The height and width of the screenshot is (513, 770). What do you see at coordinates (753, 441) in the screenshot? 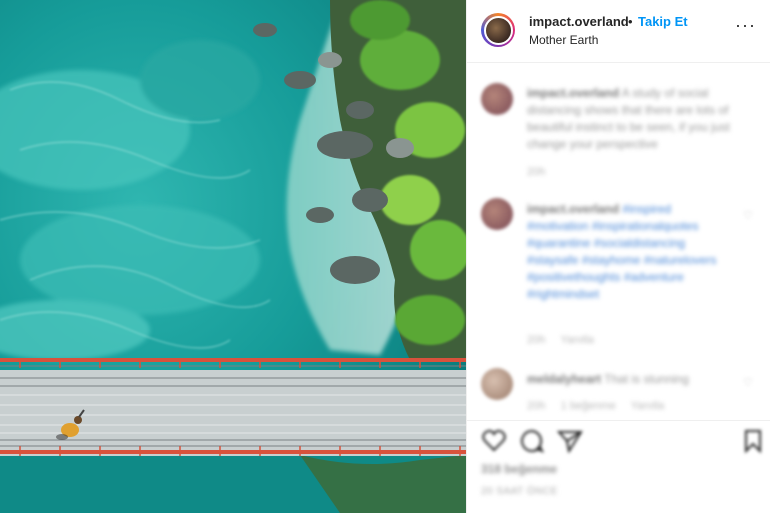
I see `save-bookmark-icon` at bounding box center [753, 441].